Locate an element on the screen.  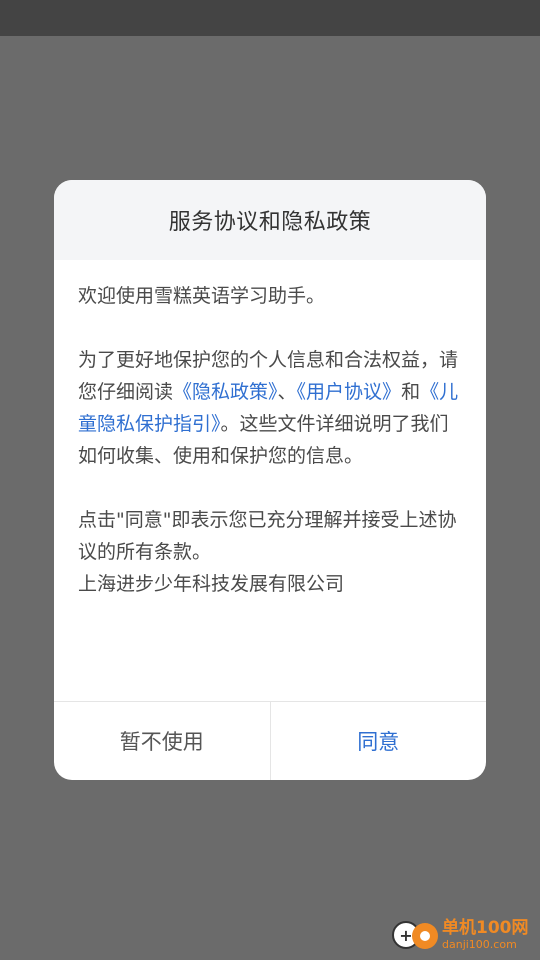
orange-circle-icon is located at coordinates (425, 936).